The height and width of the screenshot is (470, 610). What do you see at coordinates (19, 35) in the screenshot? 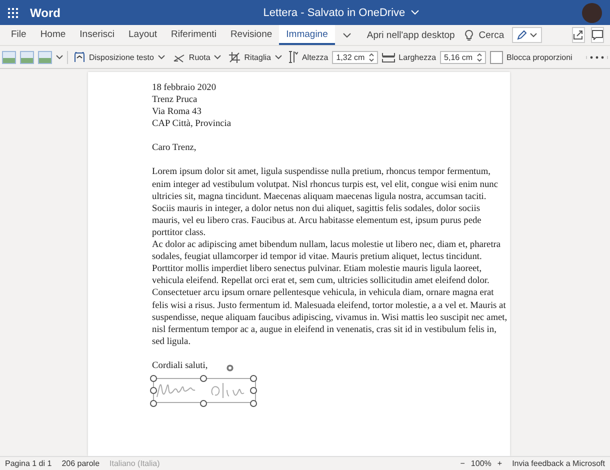
I see `ribbon-tab: File` at bounding box center [19, 35].